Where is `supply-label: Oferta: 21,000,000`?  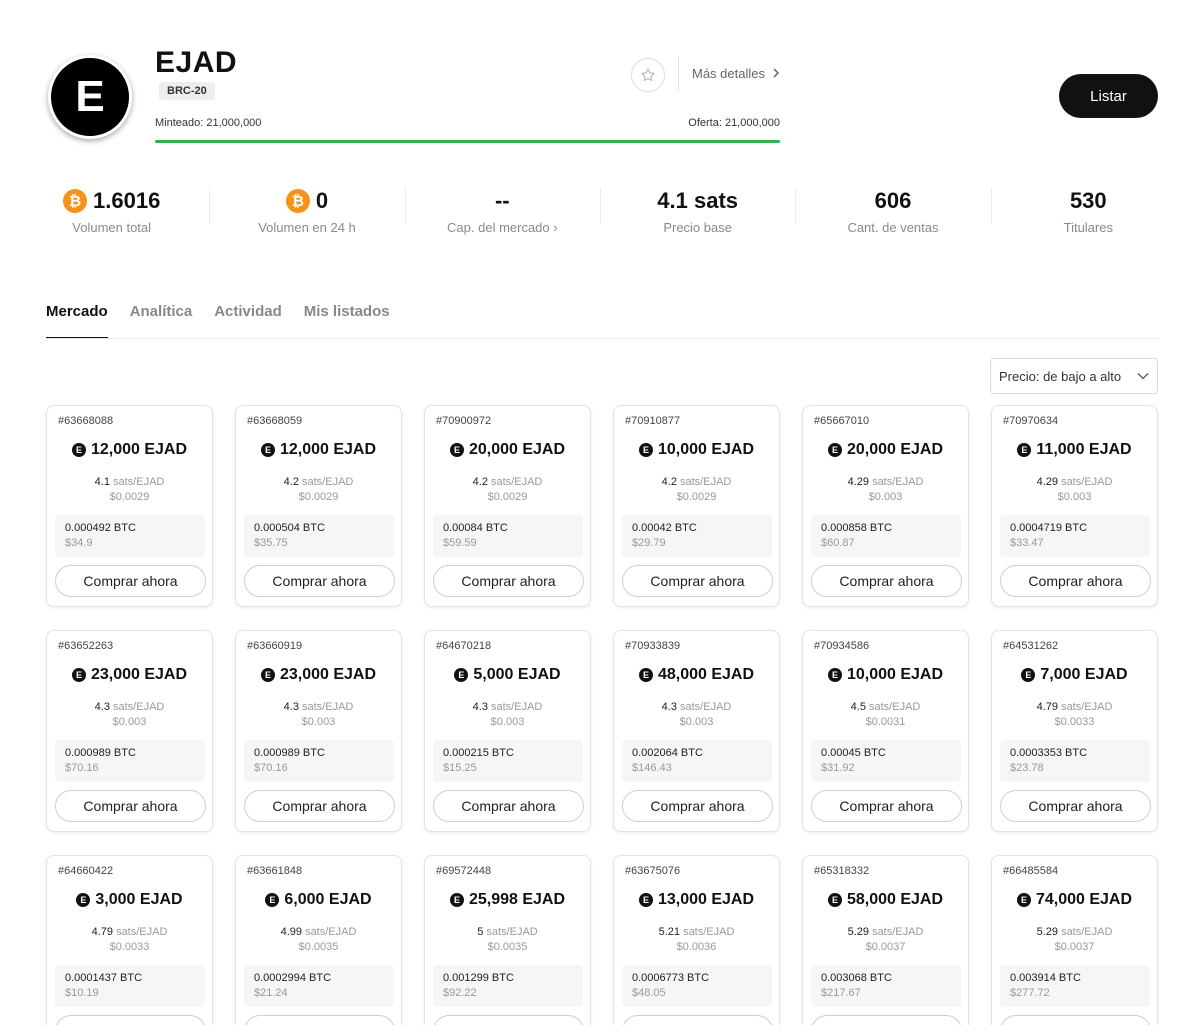 supply-label: Oferta: 21,000,000 is located at coordinates (734, 123).